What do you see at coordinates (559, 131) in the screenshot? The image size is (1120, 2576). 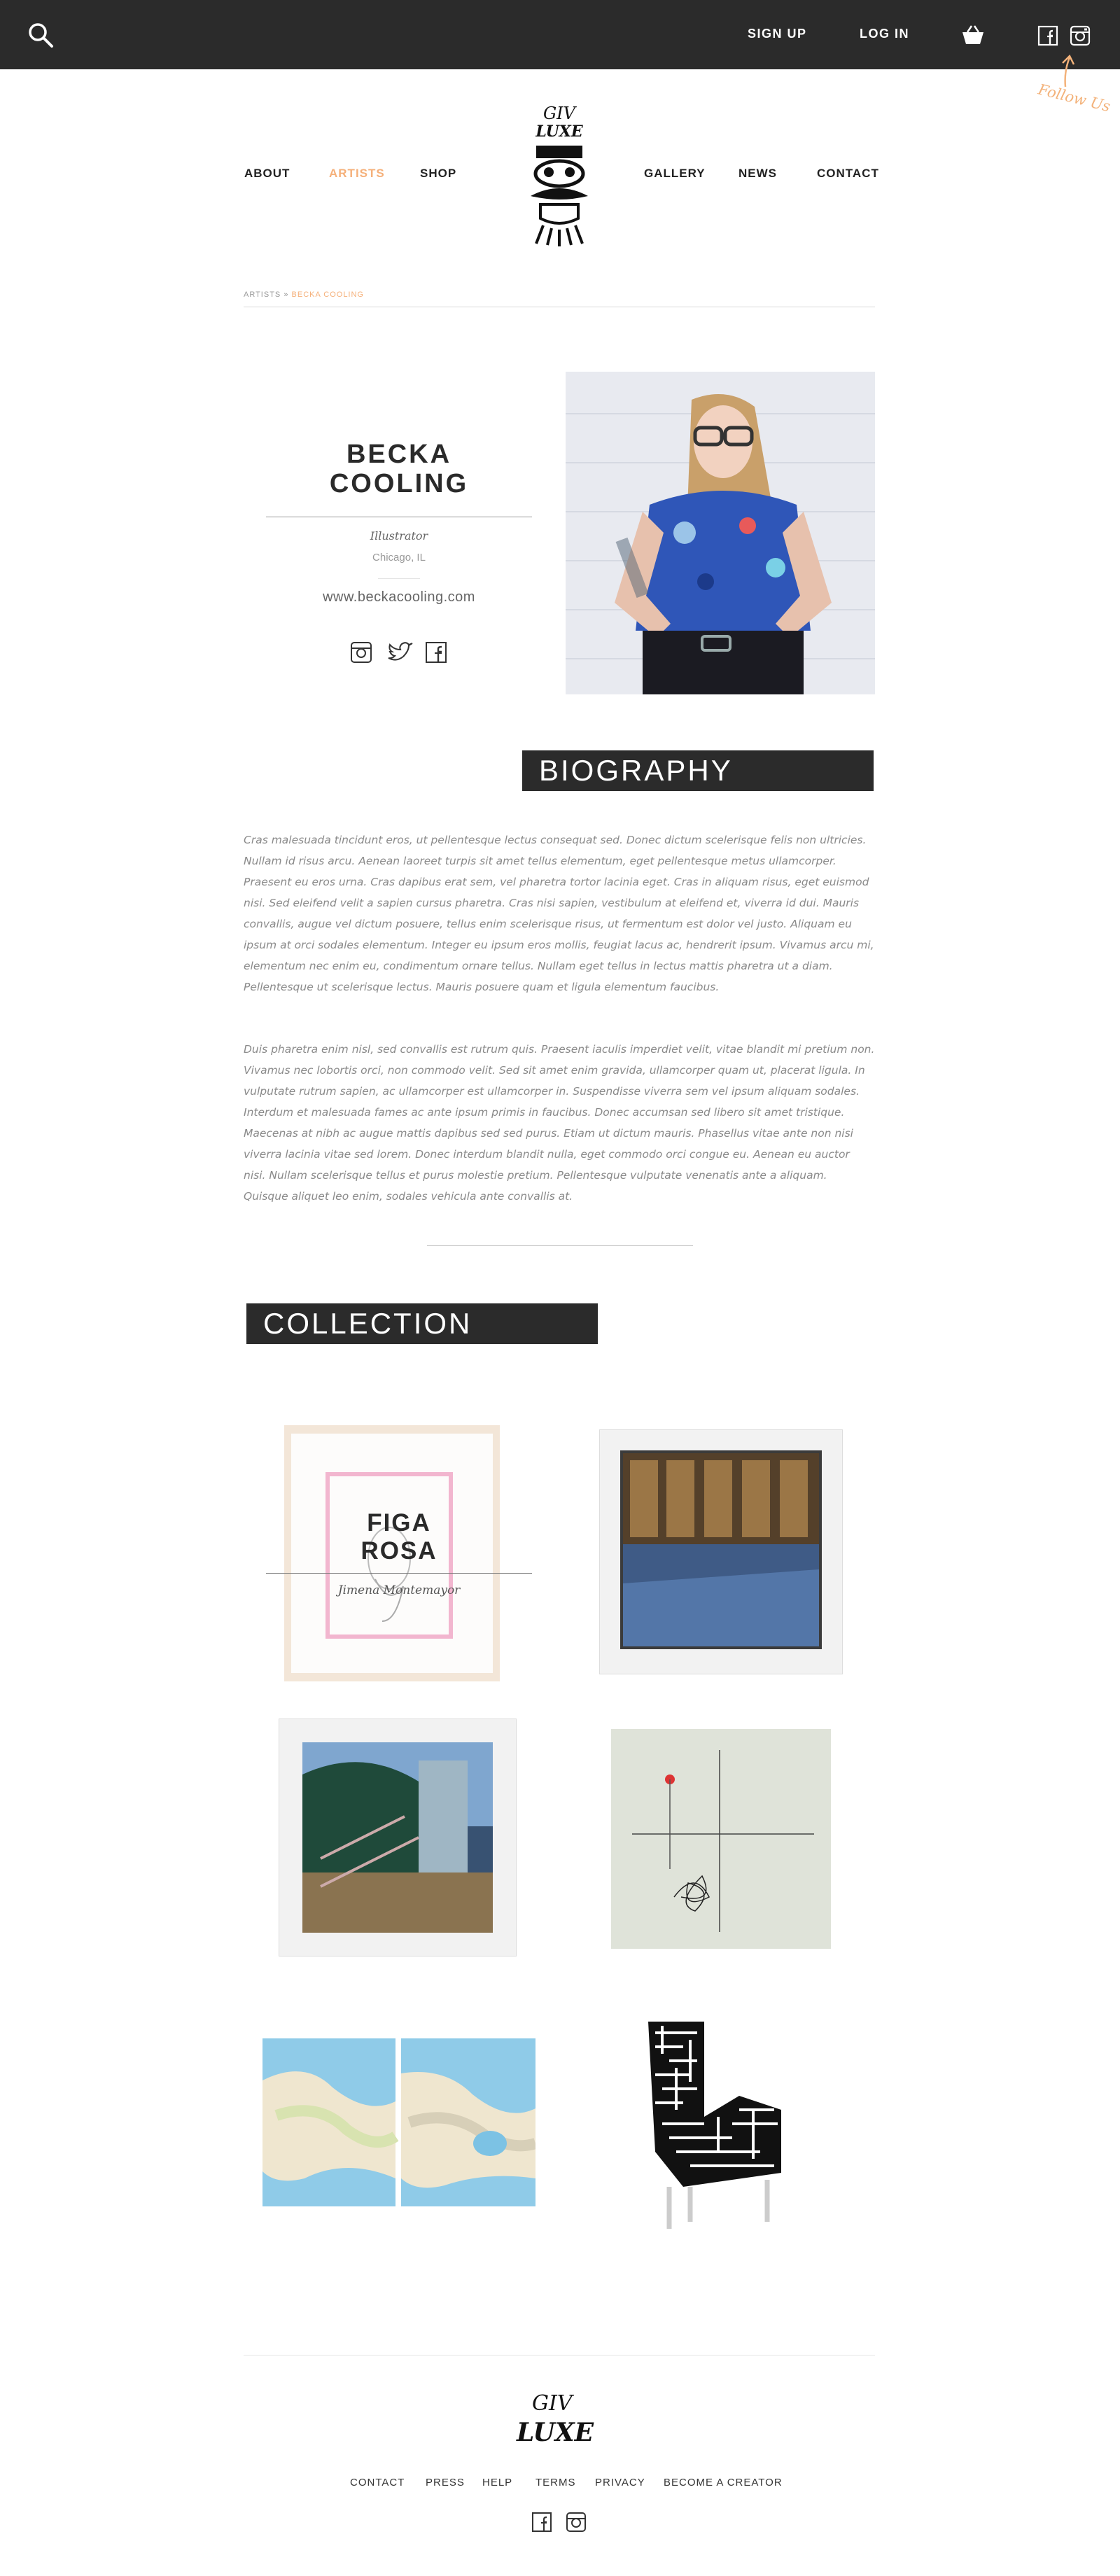 I see `logo-text-bottom: LUXE` at bounding box center [559, 131].